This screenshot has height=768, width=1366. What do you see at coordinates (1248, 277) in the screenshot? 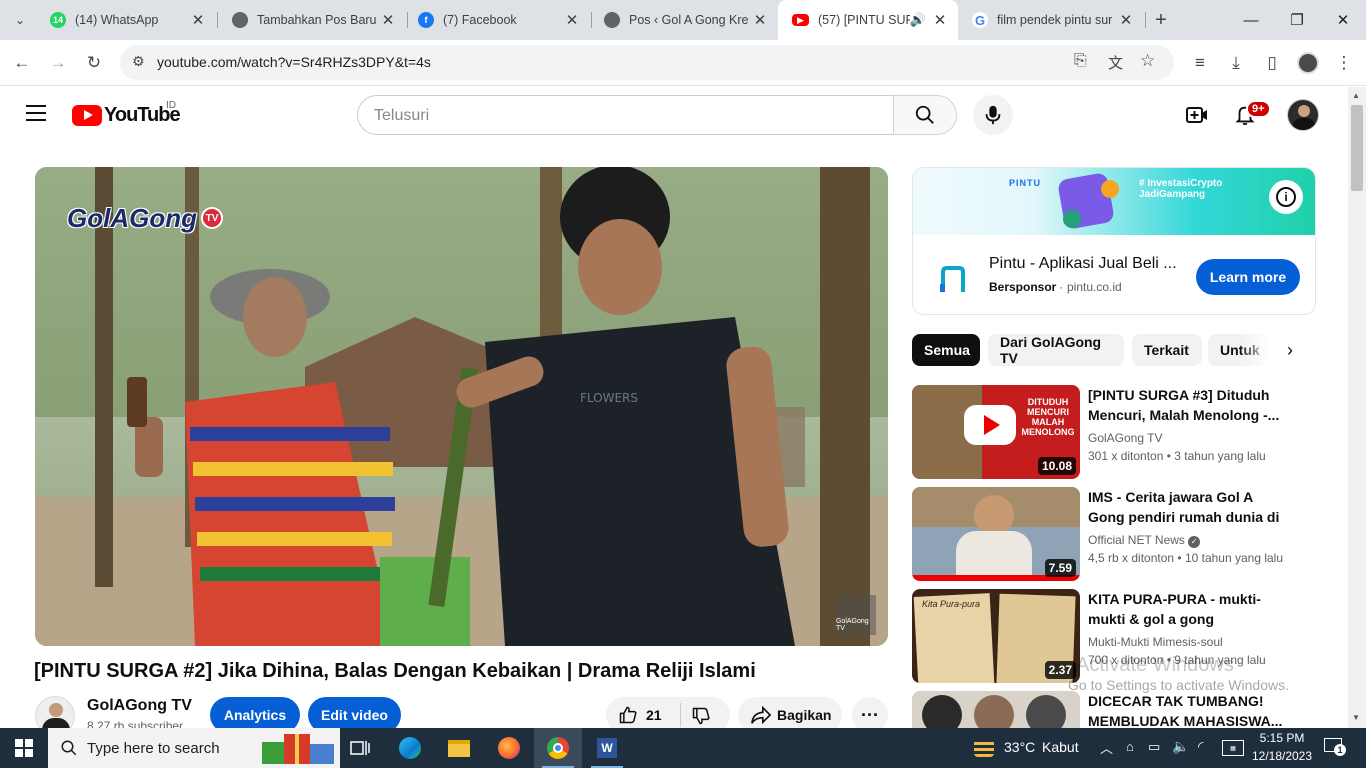
I see `learn-more-button: Learn more` at bounding box center [1248, 277].